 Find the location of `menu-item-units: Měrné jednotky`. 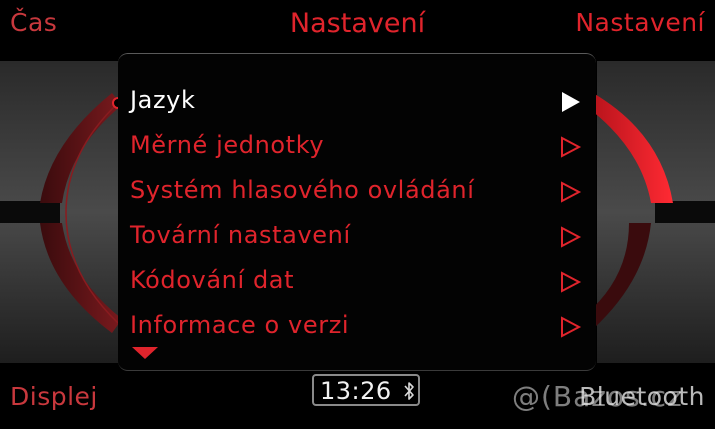

menu-item-units: Měrné jednotky is located at coordinates (357, 147).